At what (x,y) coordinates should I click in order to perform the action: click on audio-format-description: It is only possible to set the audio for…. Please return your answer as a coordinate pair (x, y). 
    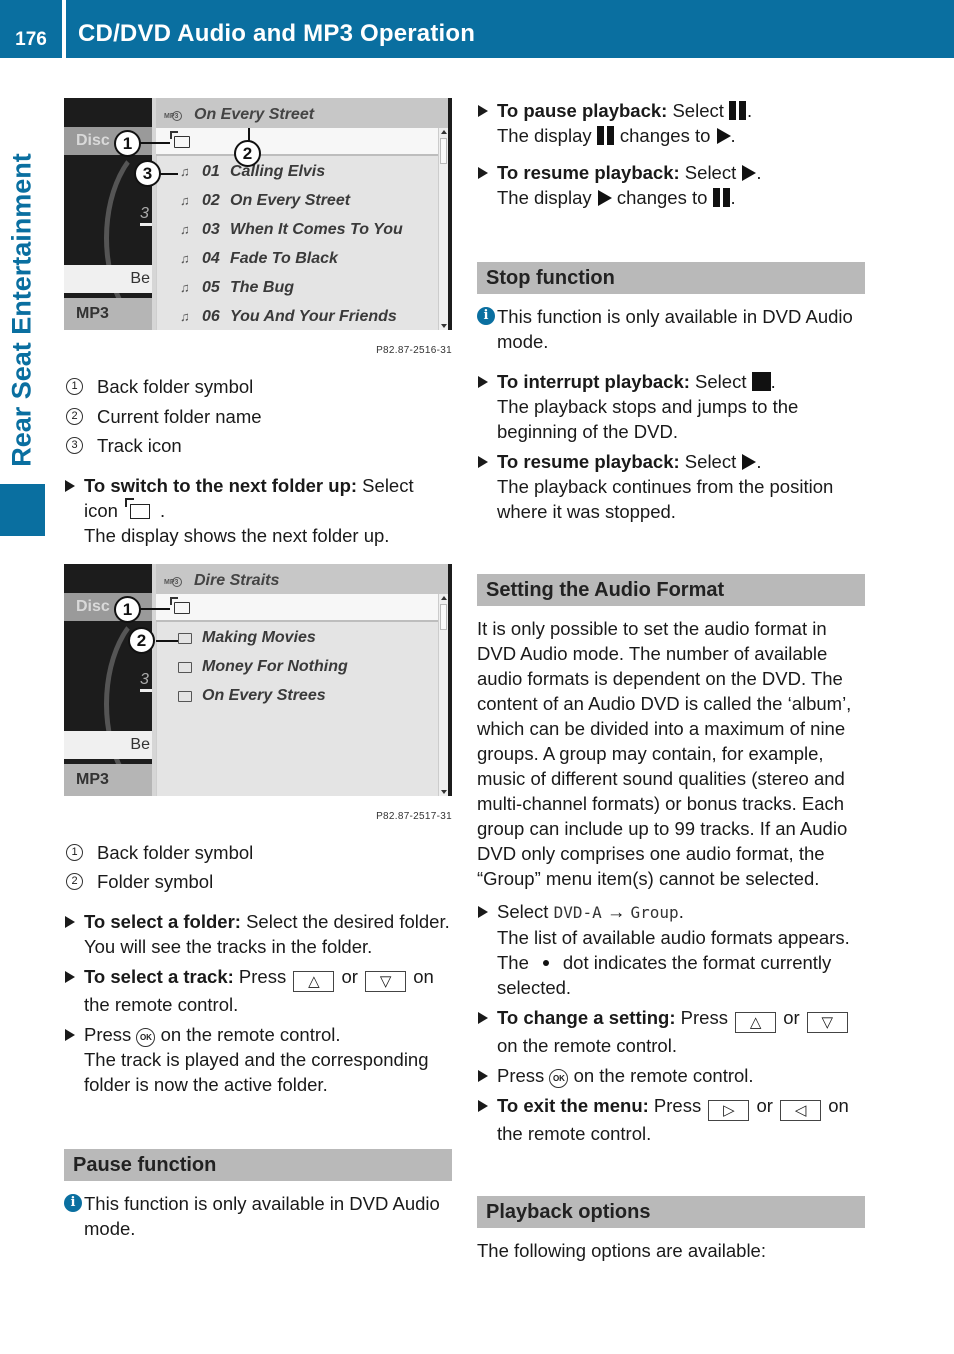
    Looking at the image, I should click on (664, 753).